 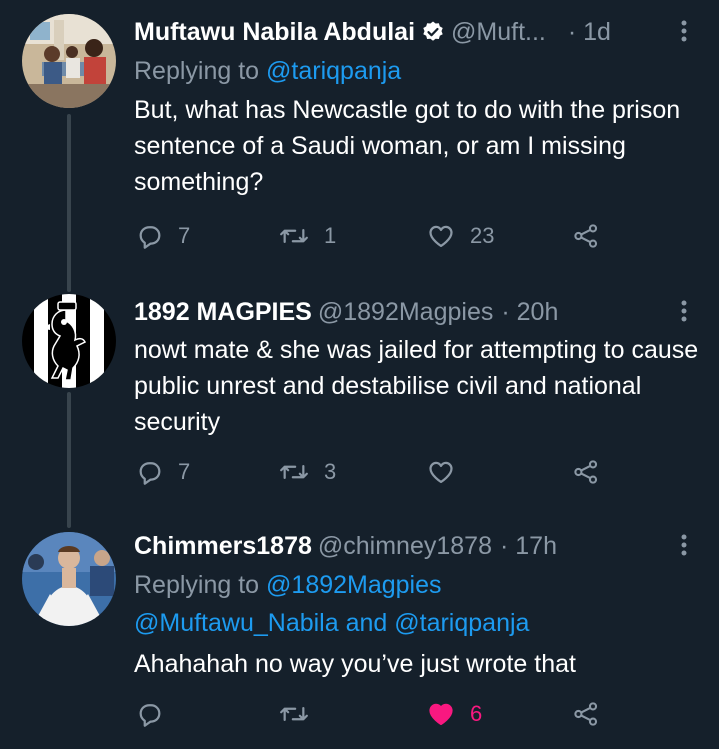 I want to click on retweet-button: 3, so click(x=307, y=472).